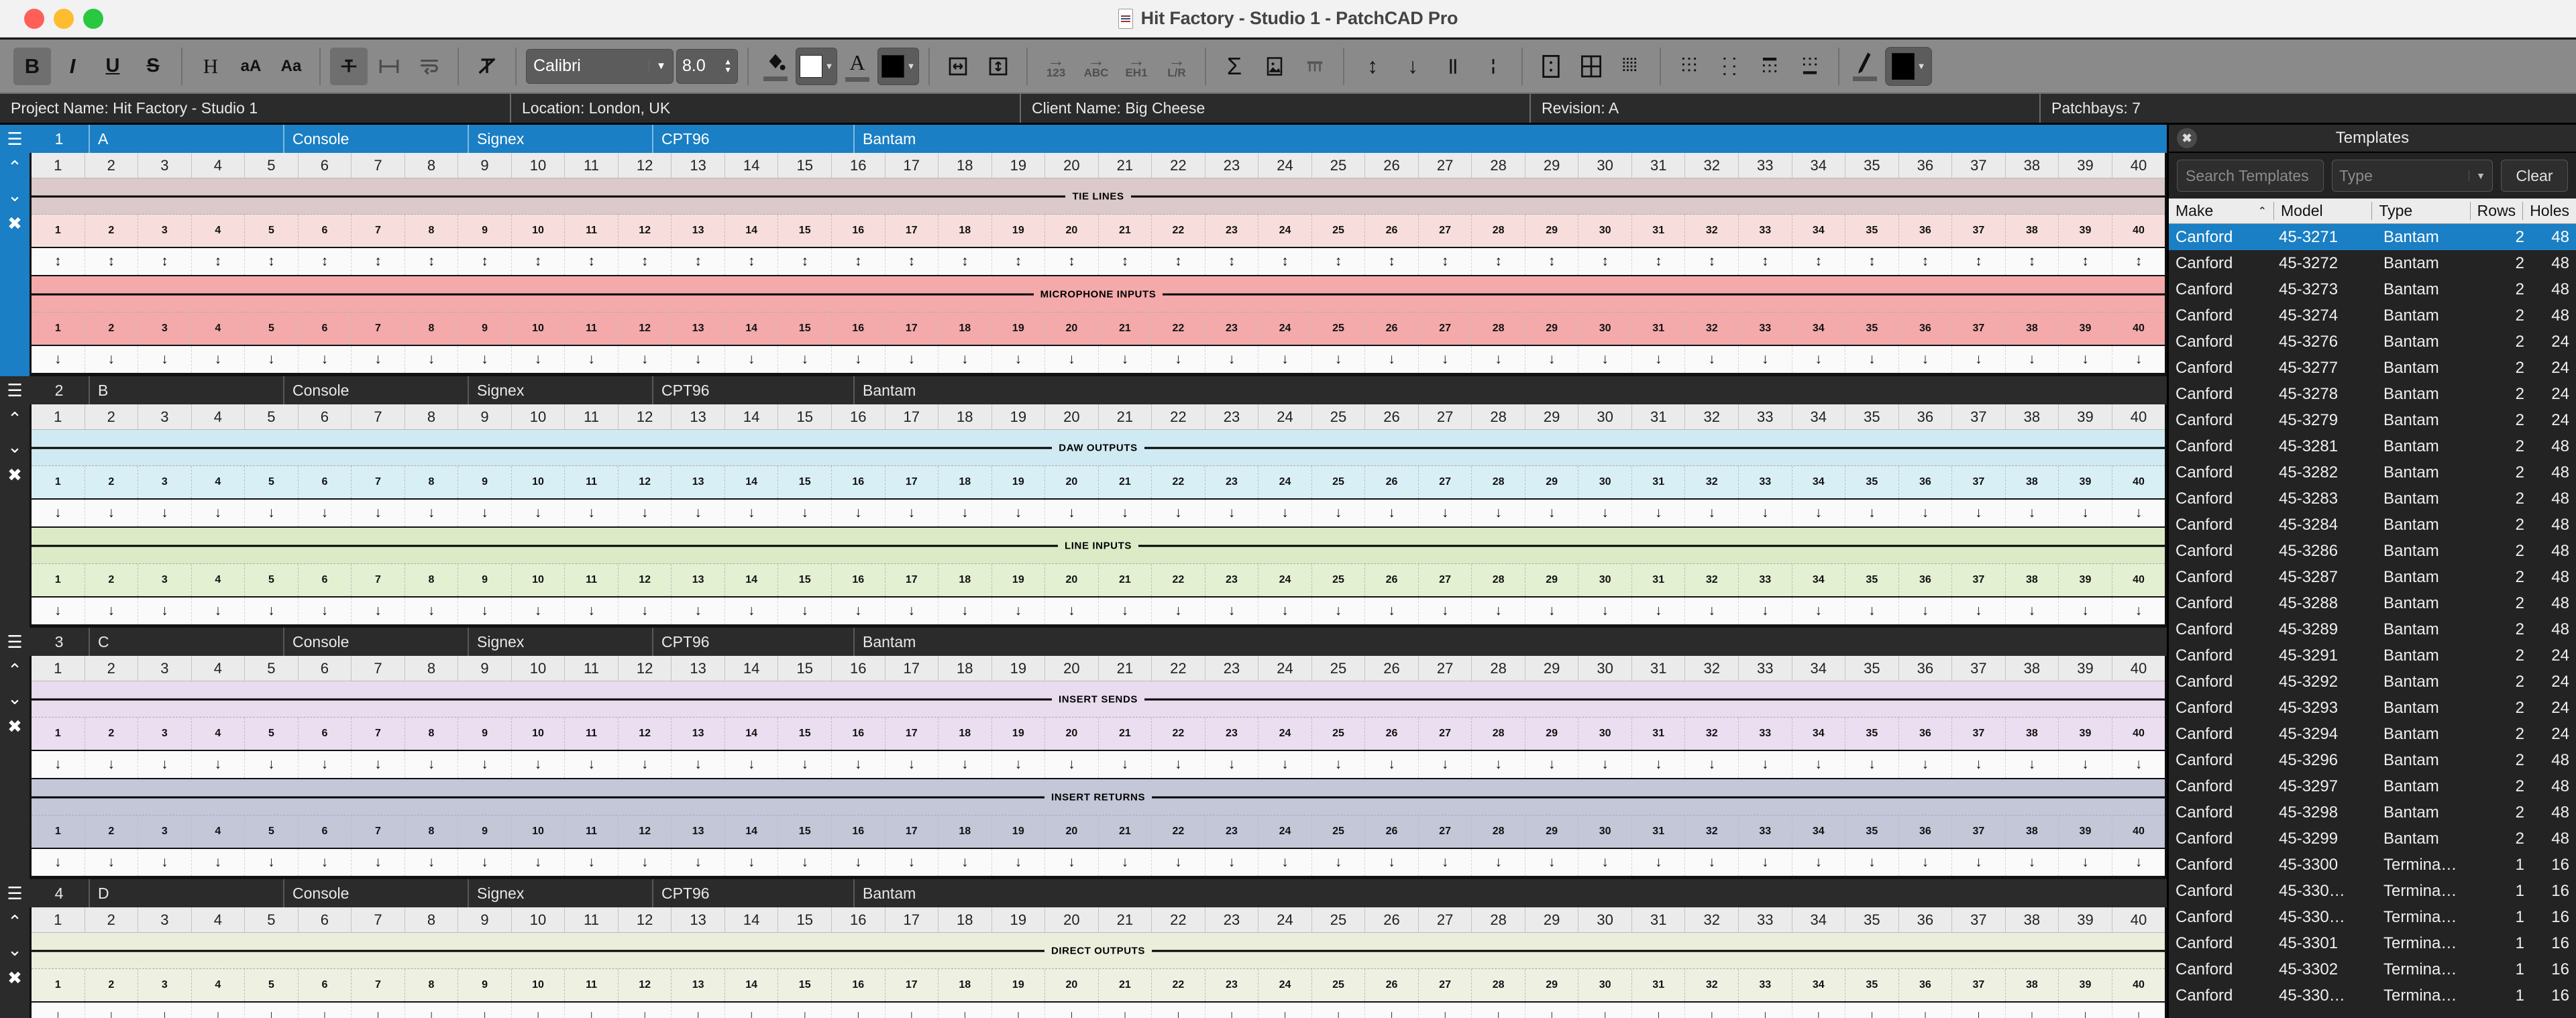 This screenshot has height=1018, width=2576. What do you see at coordinates (592, 329) in the screenshot?
I see `patch-point: 11` at bounding box center [592, 329].